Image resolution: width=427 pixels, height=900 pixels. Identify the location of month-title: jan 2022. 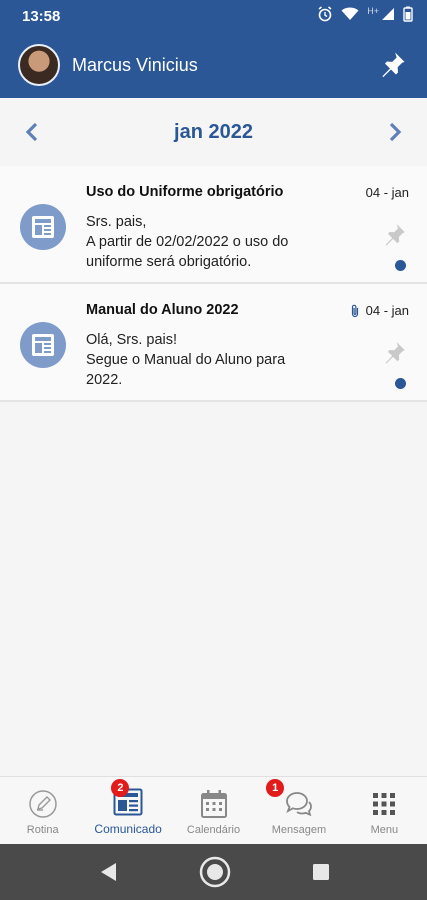
(213, 131).